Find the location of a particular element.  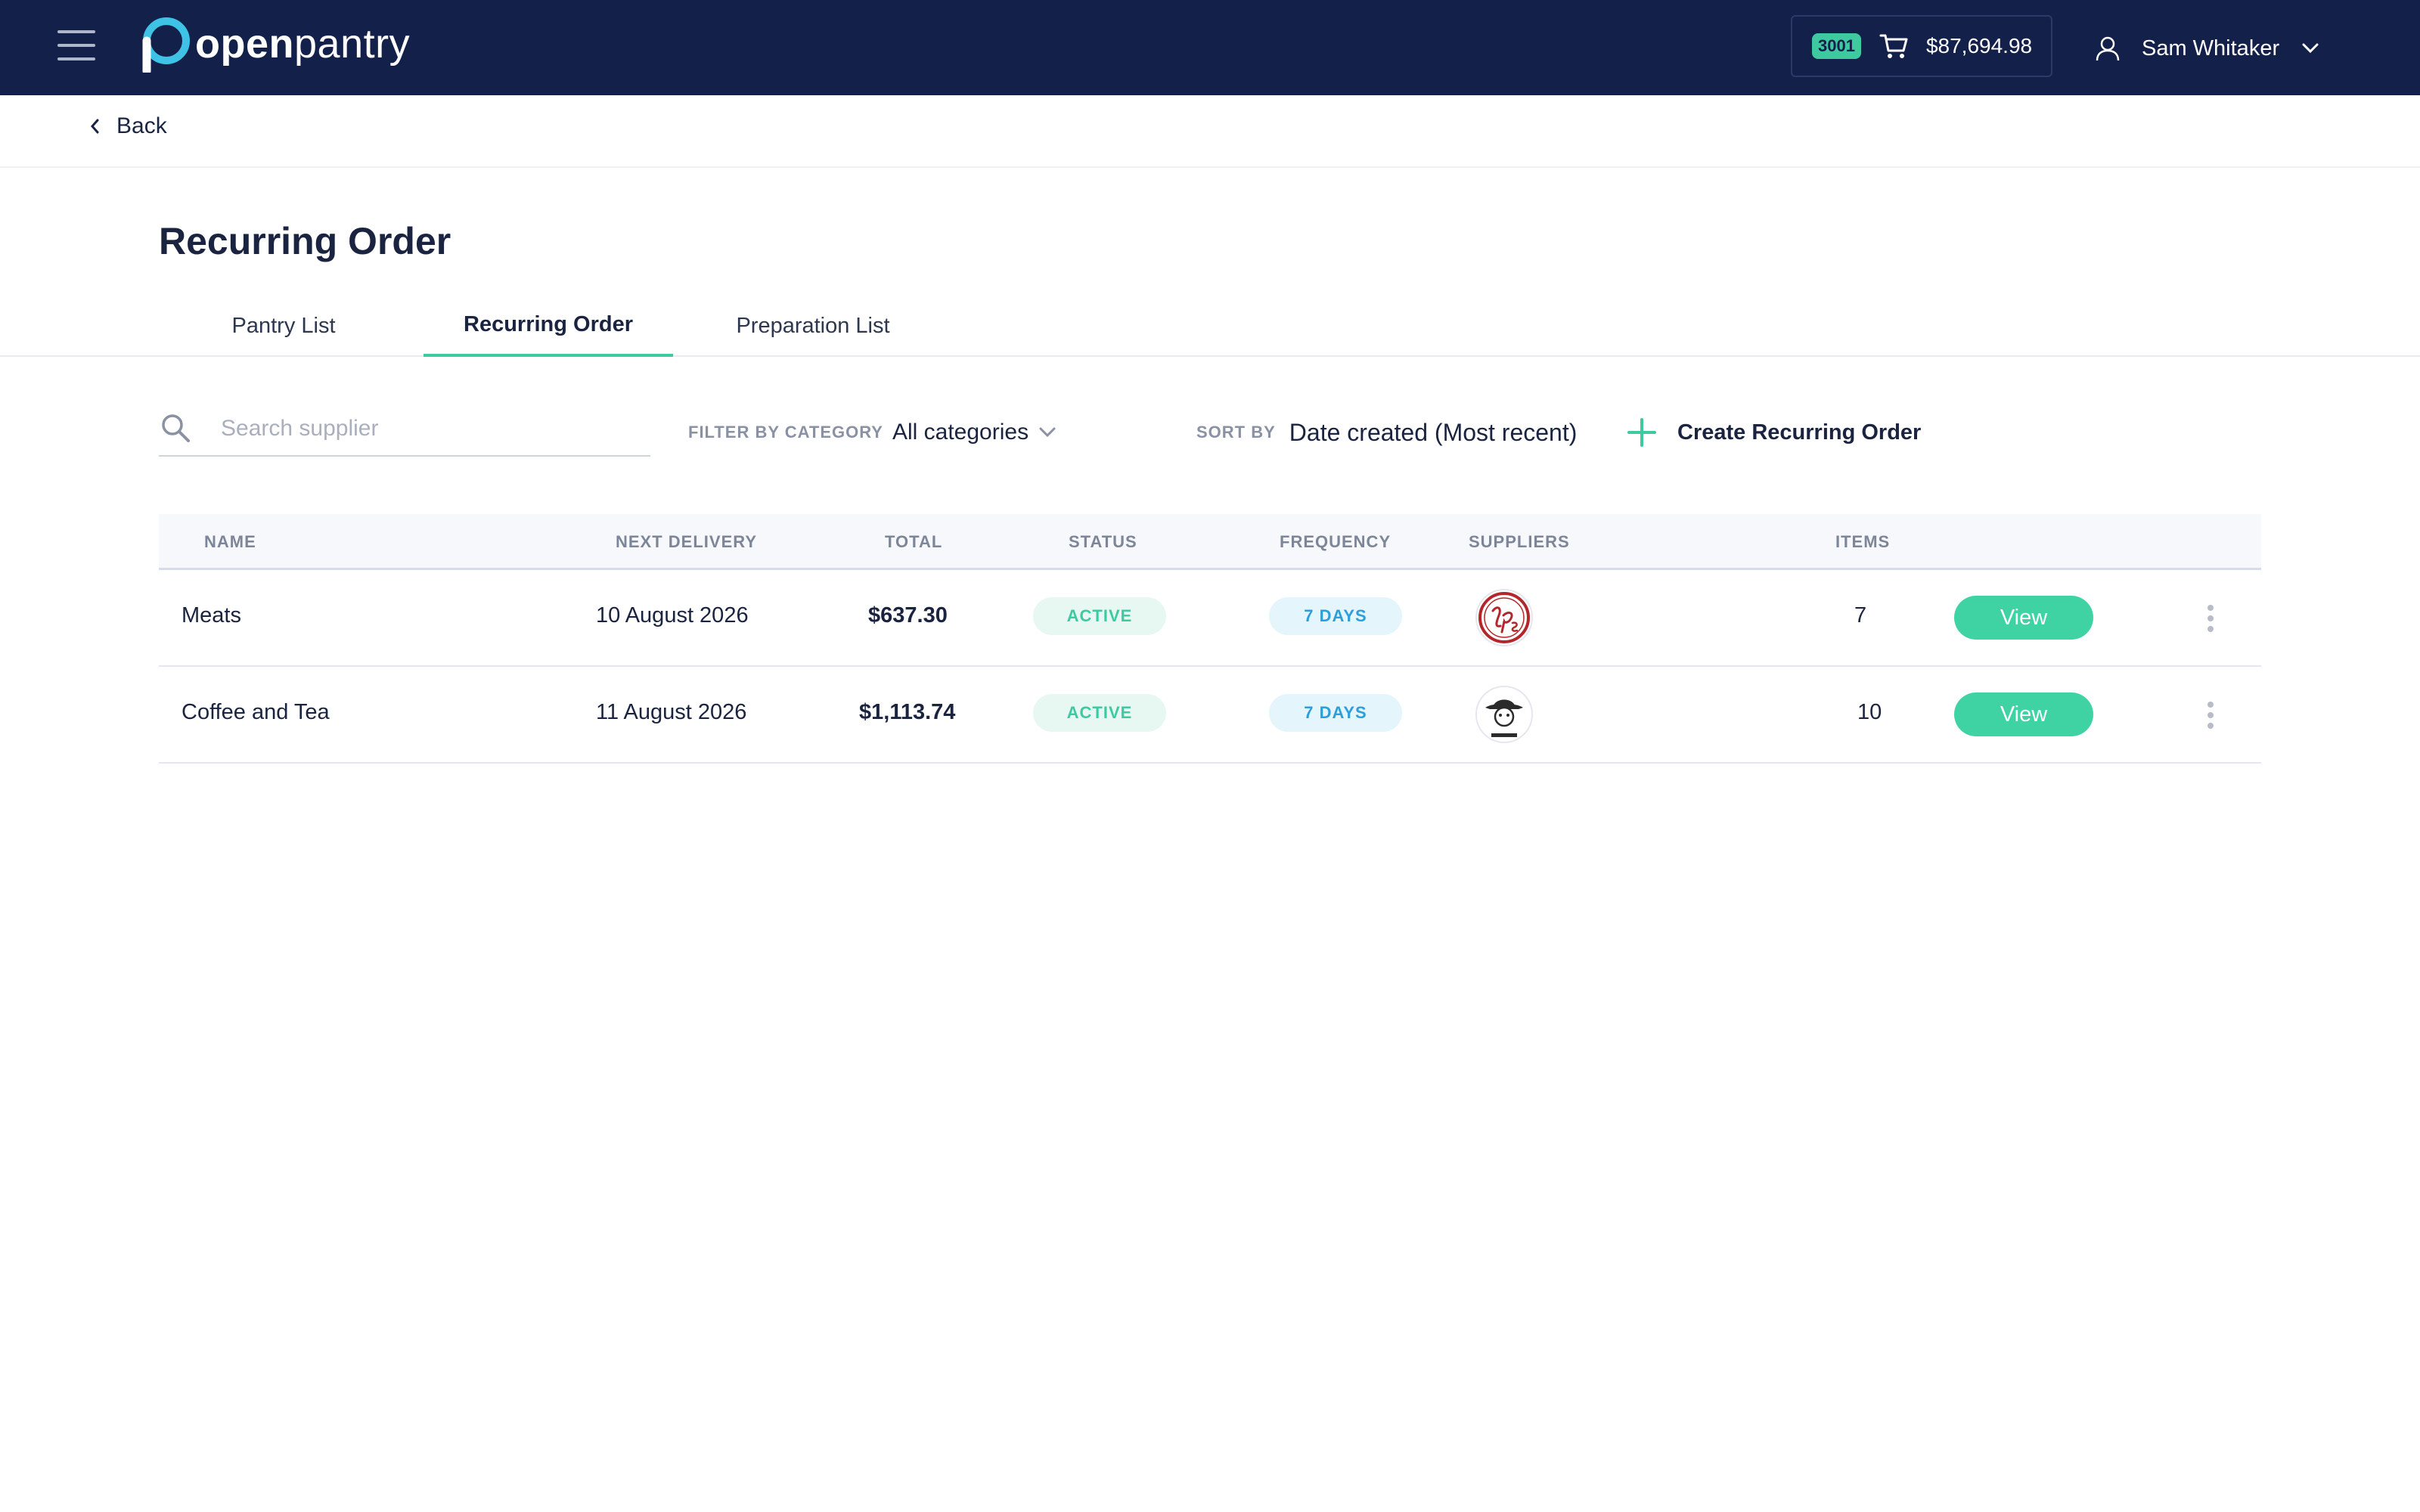

search-supplier-field is located at coordinates (404, 431).